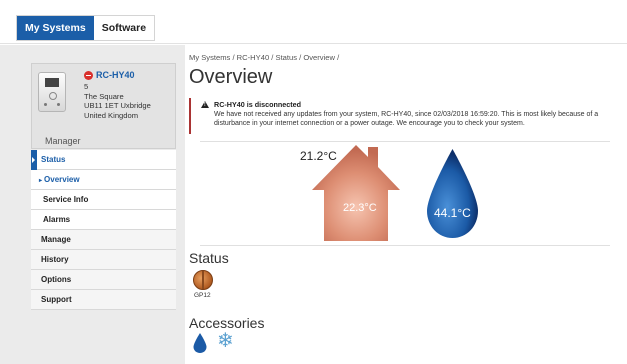 This screenshot has width=627, height=364. What do you see at coordinates (88, 75) in the screenshot?
I see `stop-icon` at bounding box center [88, 75].